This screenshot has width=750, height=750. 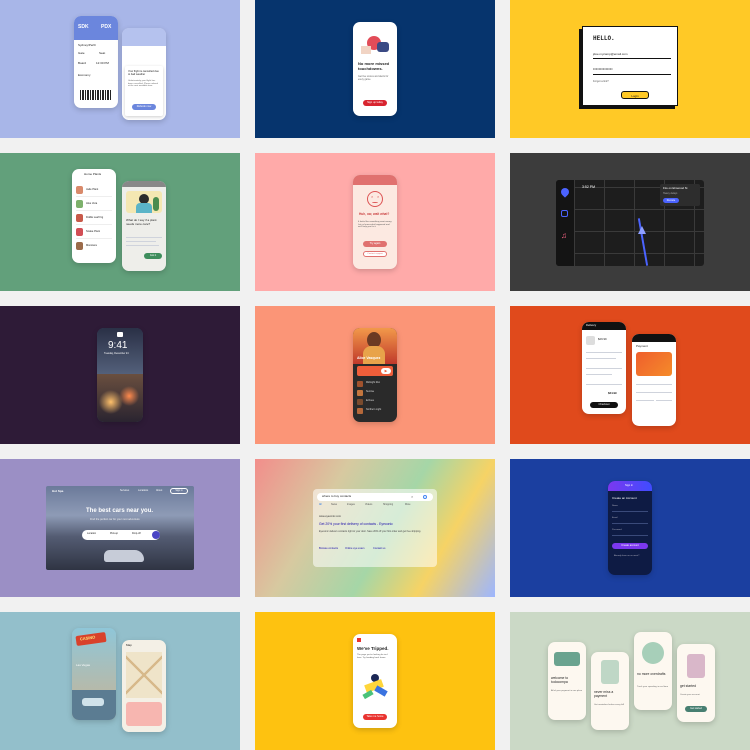 I want to click on forgot-link: Forgot a link?, so click(x=601, y=81).